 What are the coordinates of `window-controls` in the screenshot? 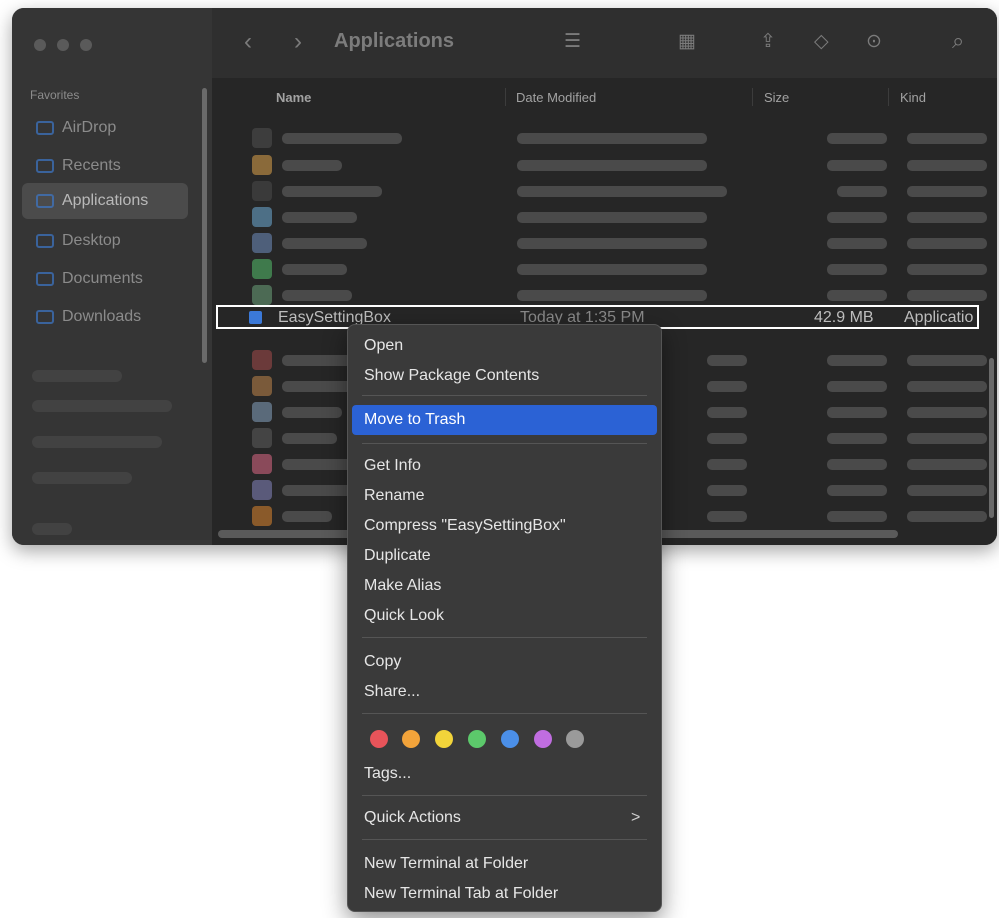 It's located at (63, 45).